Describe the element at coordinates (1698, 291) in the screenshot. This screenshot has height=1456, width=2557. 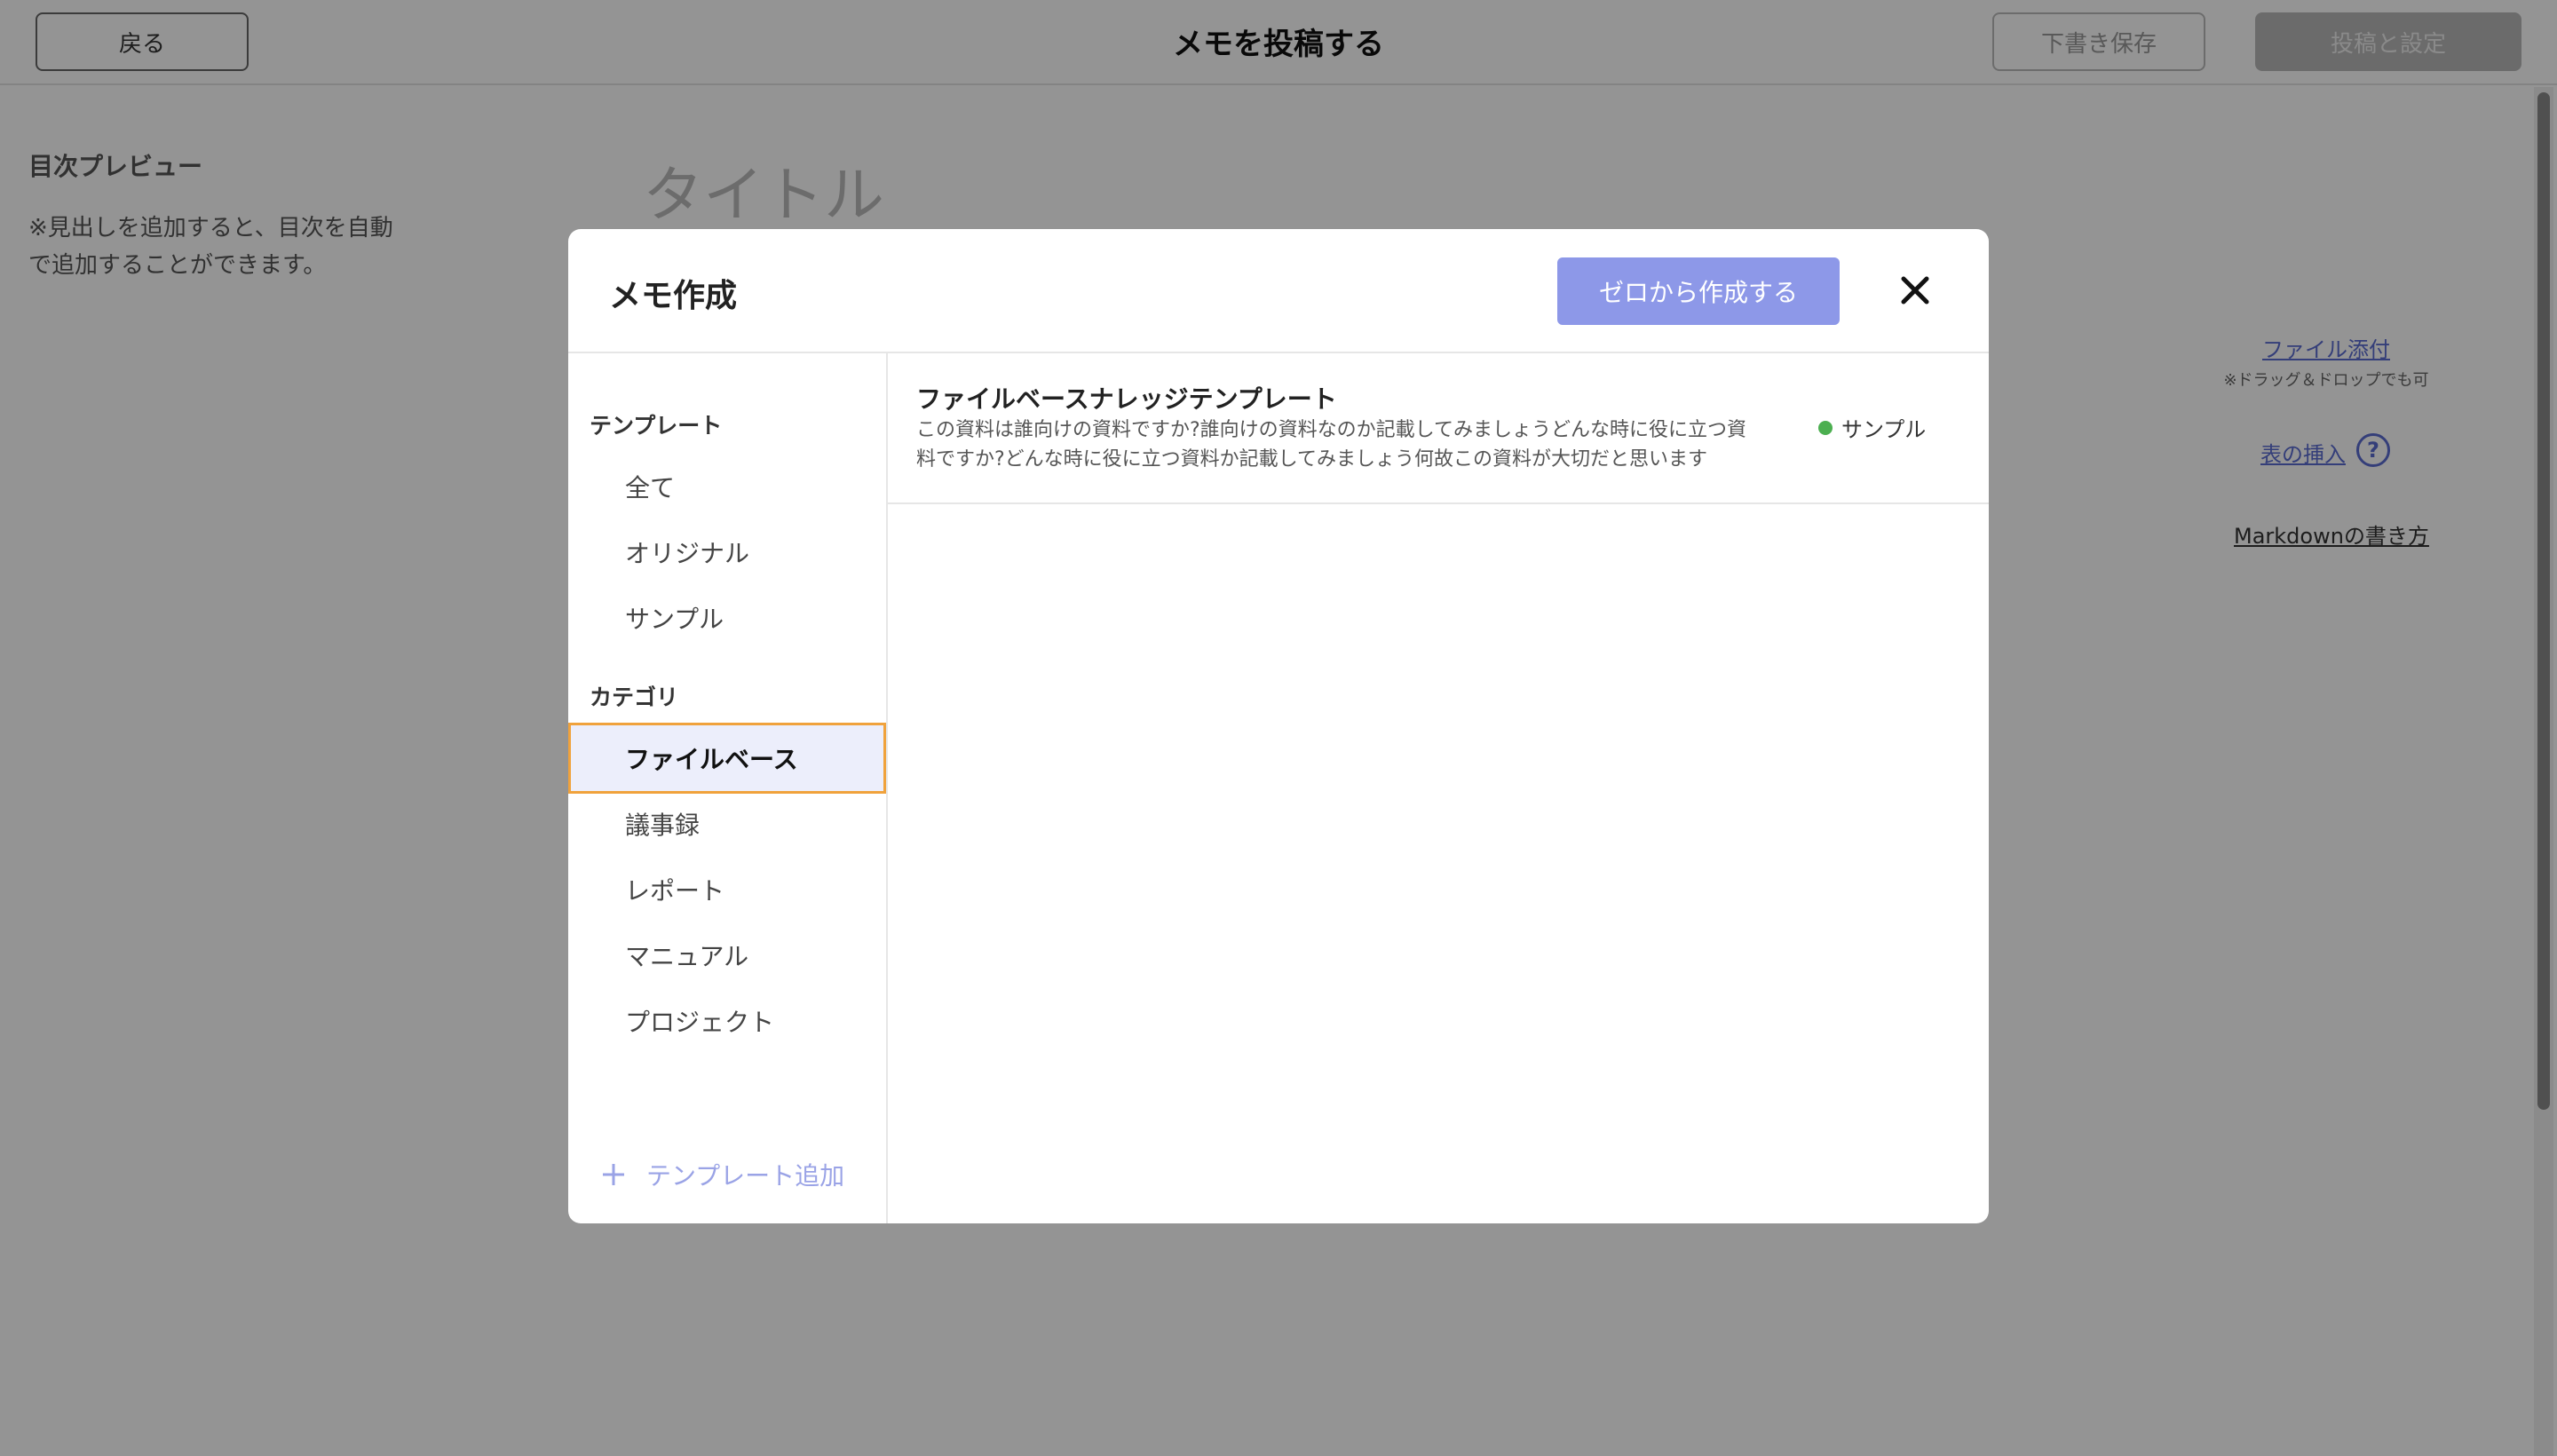
I see `create-from-scratch-button: ゼロから作成する` at that location.